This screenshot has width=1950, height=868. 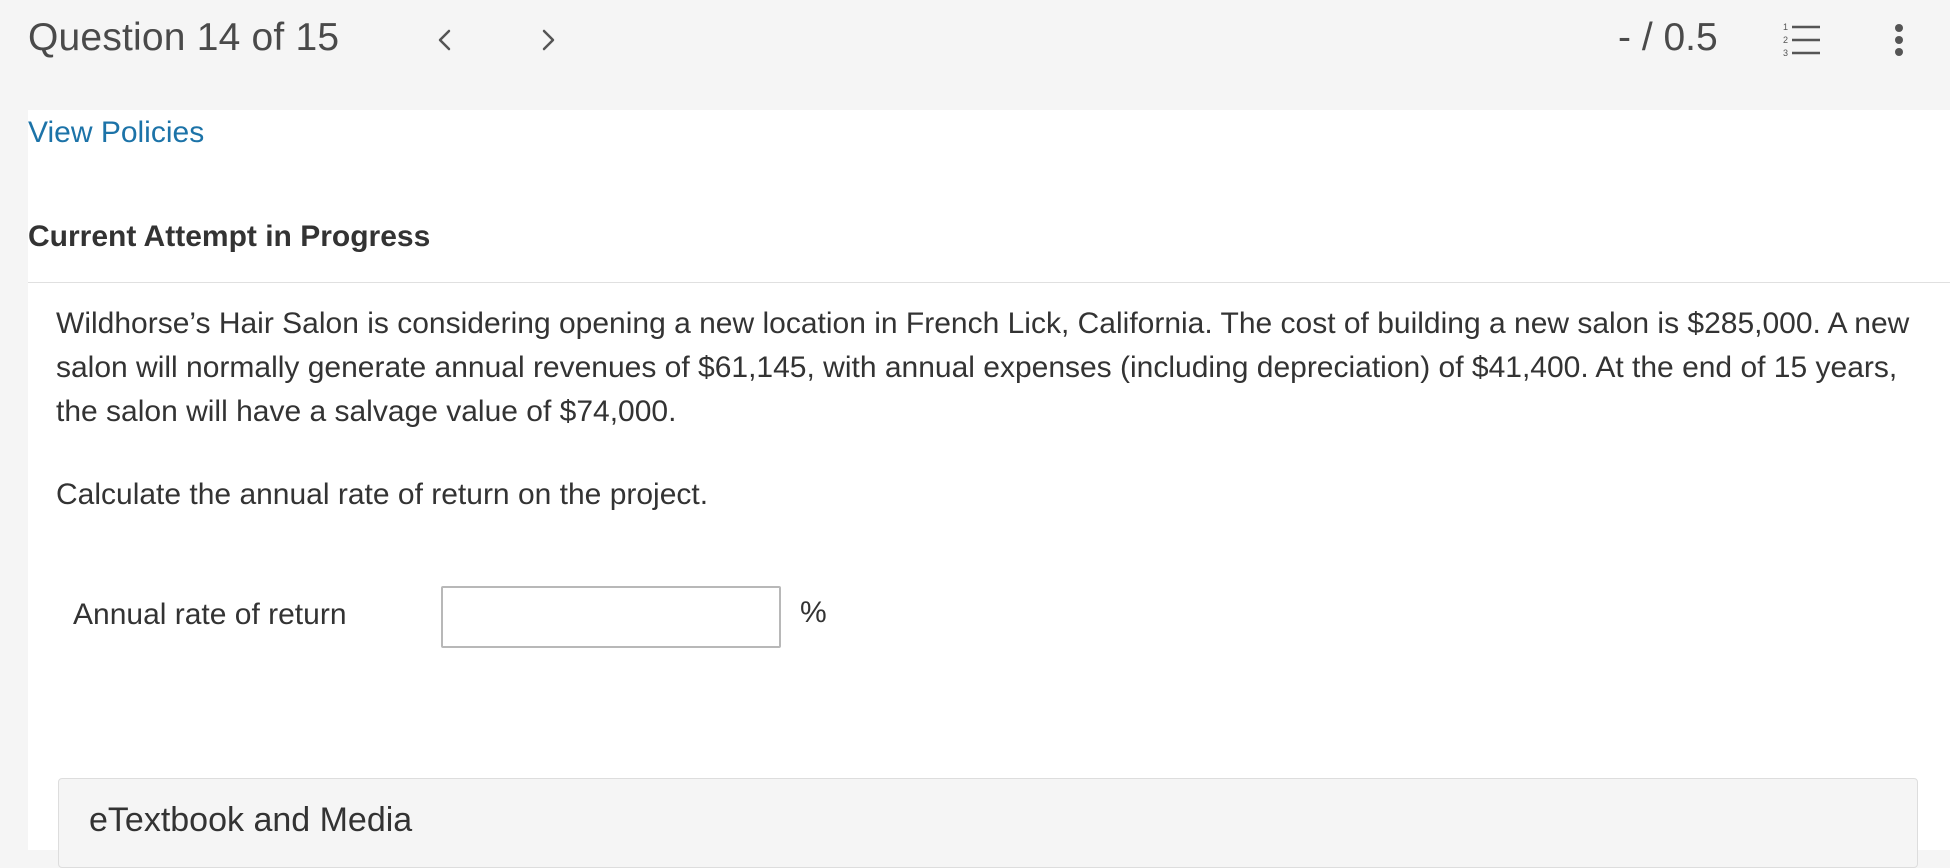 What do you see at coordinates (210, 614) in the screenshot?
I see `answer-label: Annual rate of return` at bounding box center [210, 614].